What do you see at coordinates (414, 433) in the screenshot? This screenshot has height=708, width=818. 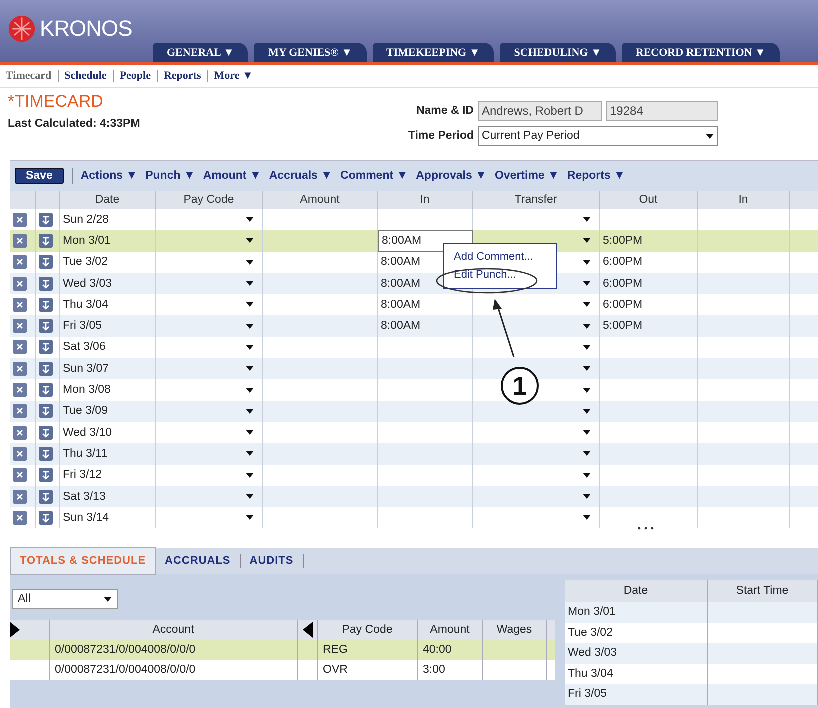 I see `timecard-row: Wed 3/10` at bounding box center [414, 433].